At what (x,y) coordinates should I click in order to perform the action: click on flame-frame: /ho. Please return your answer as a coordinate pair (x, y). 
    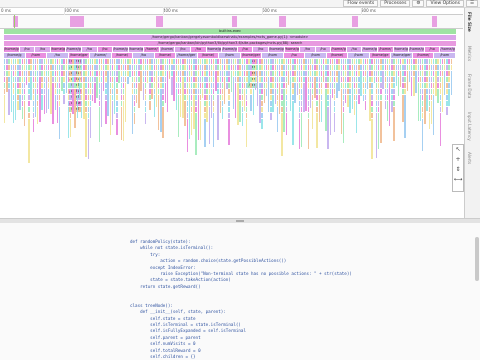
    Looking at the image, I should click on (323, 49).